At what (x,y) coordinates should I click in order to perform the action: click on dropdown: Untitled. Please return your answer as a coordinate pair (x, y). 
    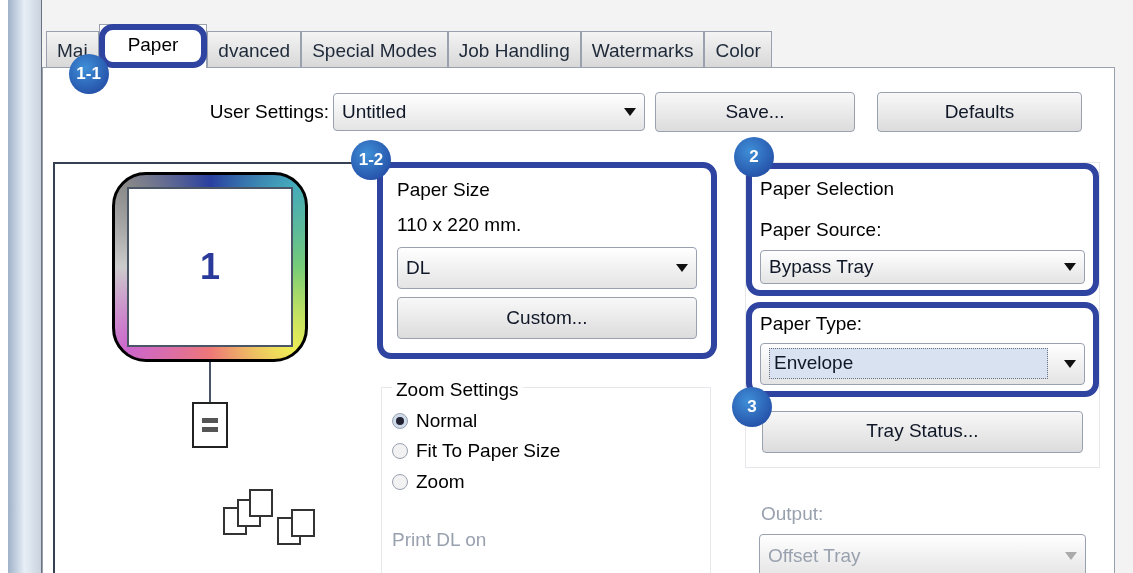
    Looking at the image, I should click on (489, 112).